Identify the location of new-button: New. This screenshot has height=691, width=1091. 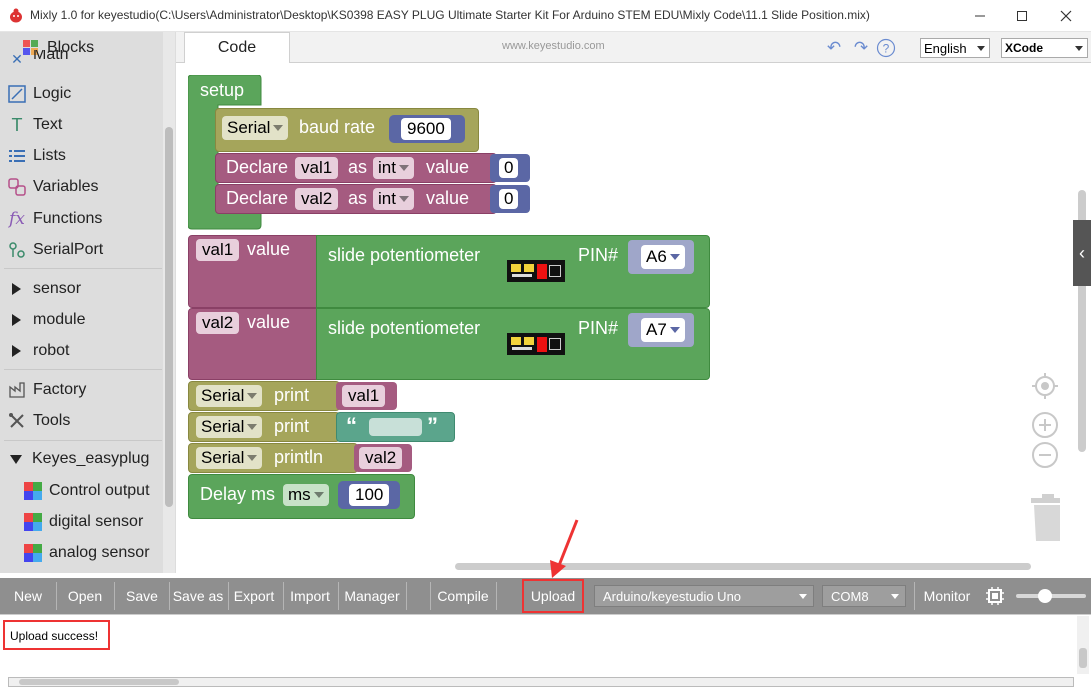
(28, 596).